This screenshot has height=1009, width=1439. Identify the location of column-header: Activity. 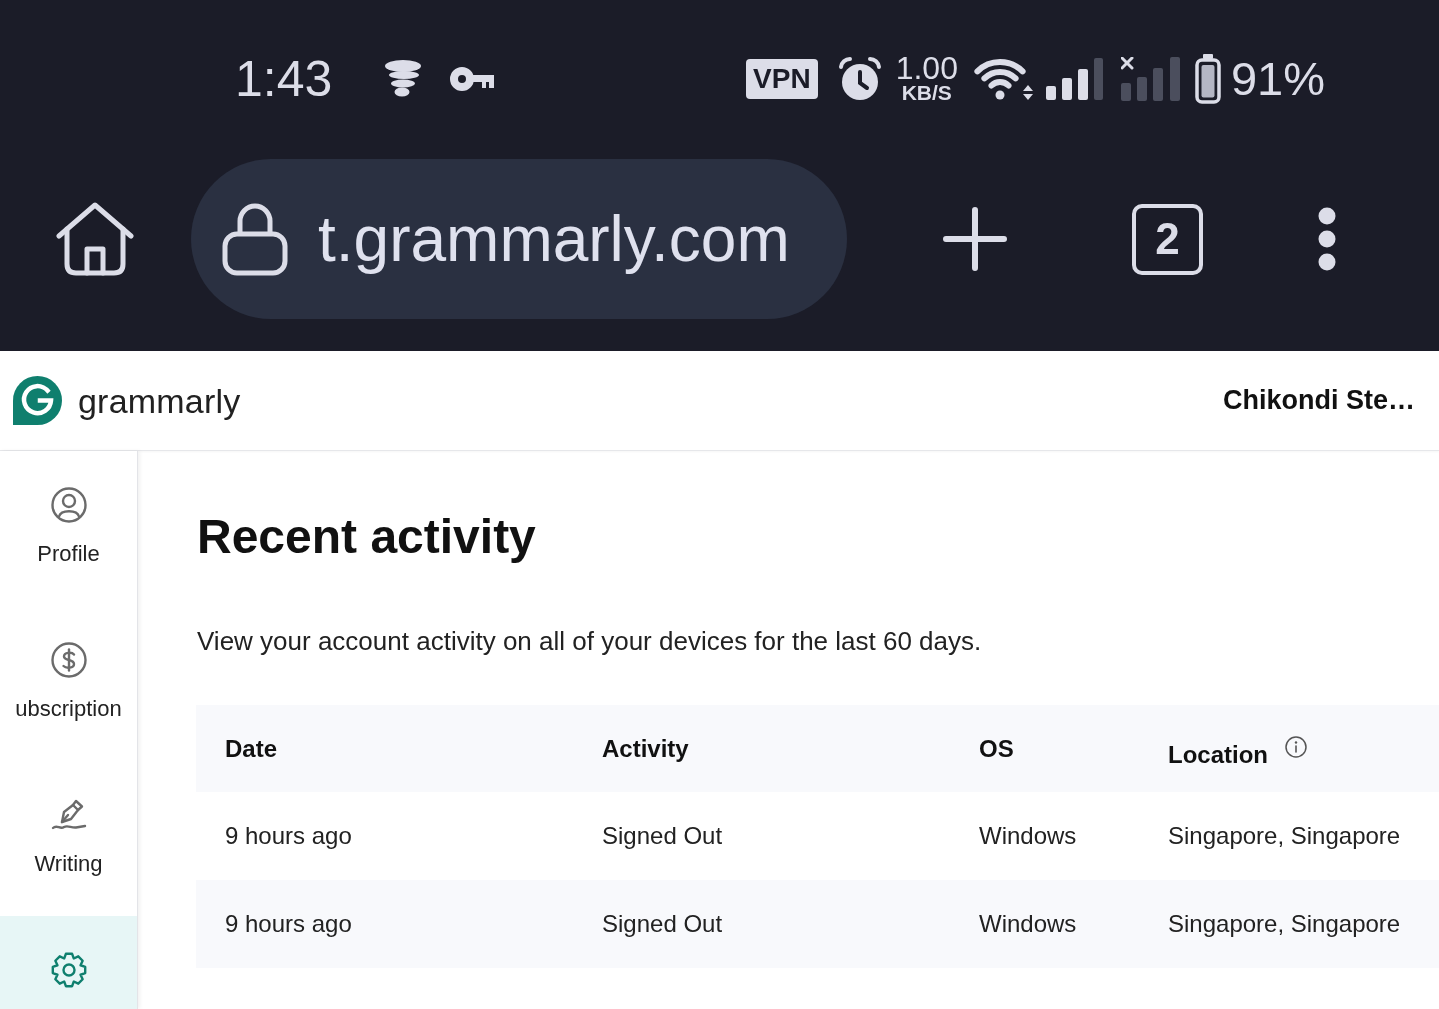
(645, 748).